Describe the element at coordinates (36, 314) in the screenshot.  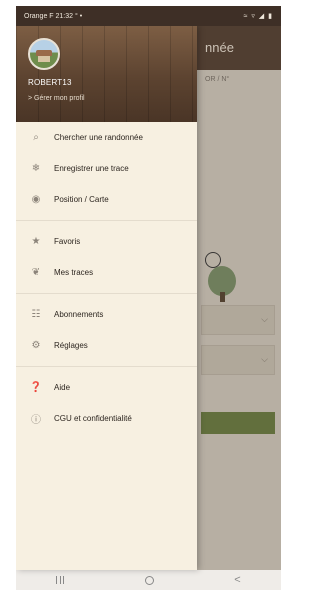
I see `subscriptions-icon: ☷` at that location.